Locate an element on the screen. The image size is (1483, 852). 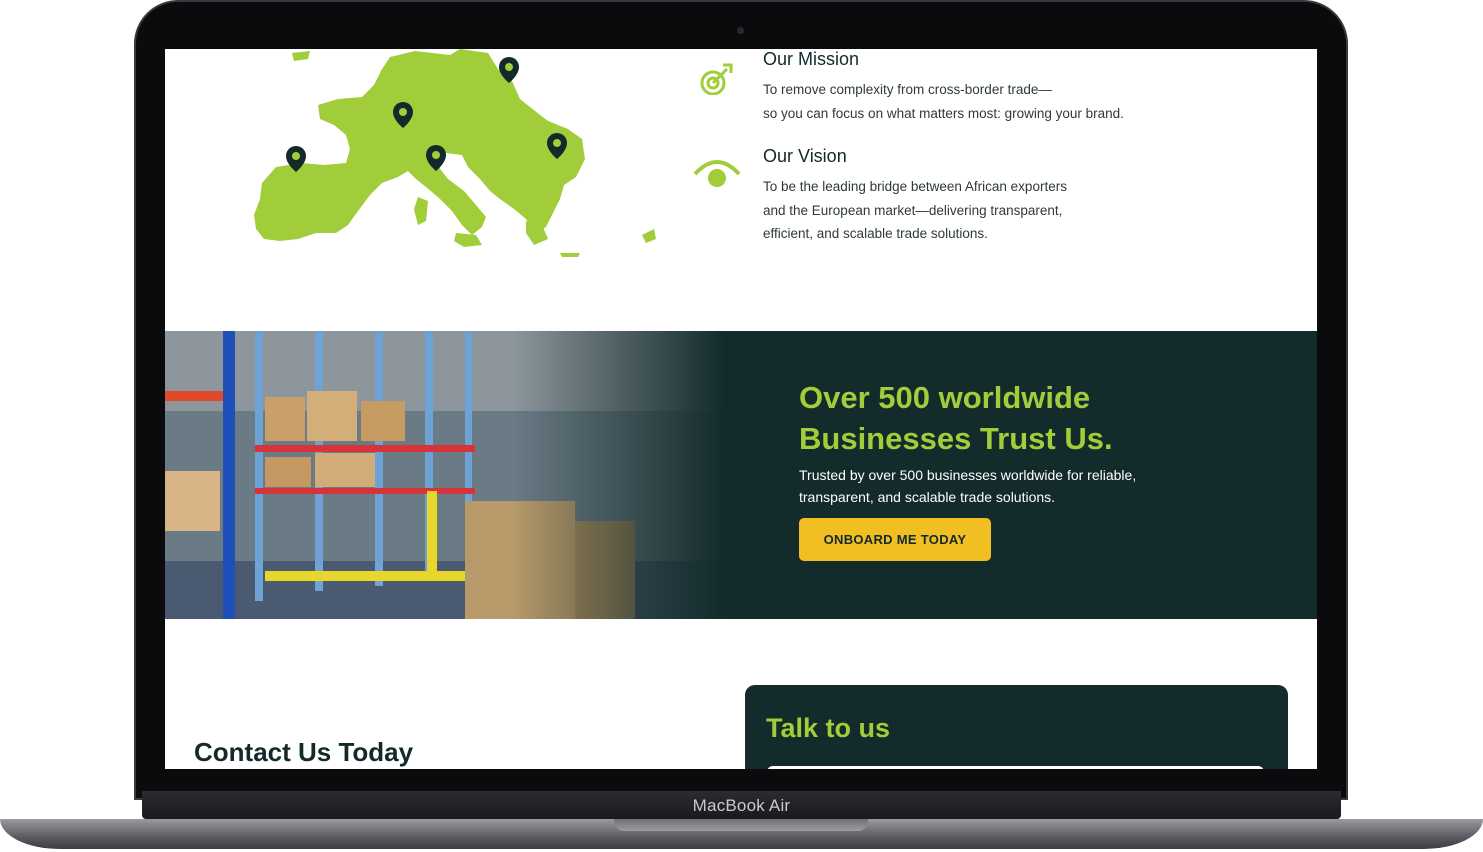
laptop-base: MacBook Air is located at coordinates (741, 821).